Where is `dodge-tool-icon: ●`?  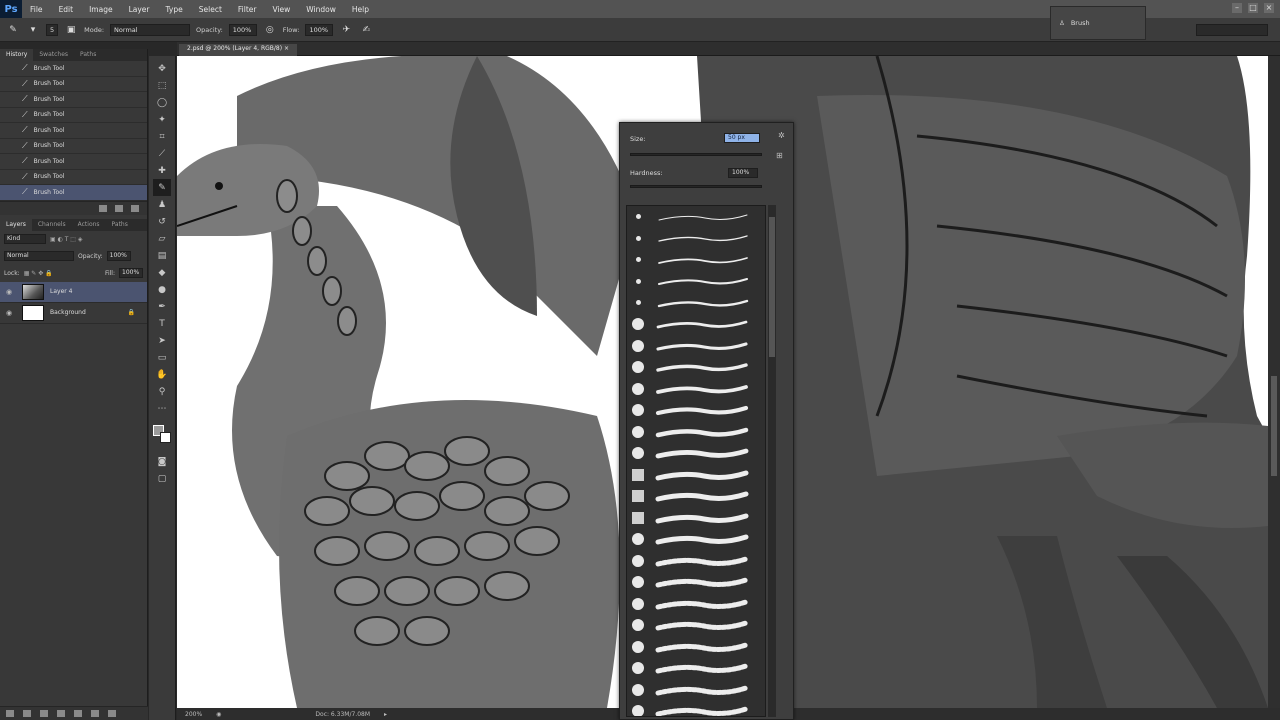
dodge-tool-icon: ● is located at coordinates (162, 289).